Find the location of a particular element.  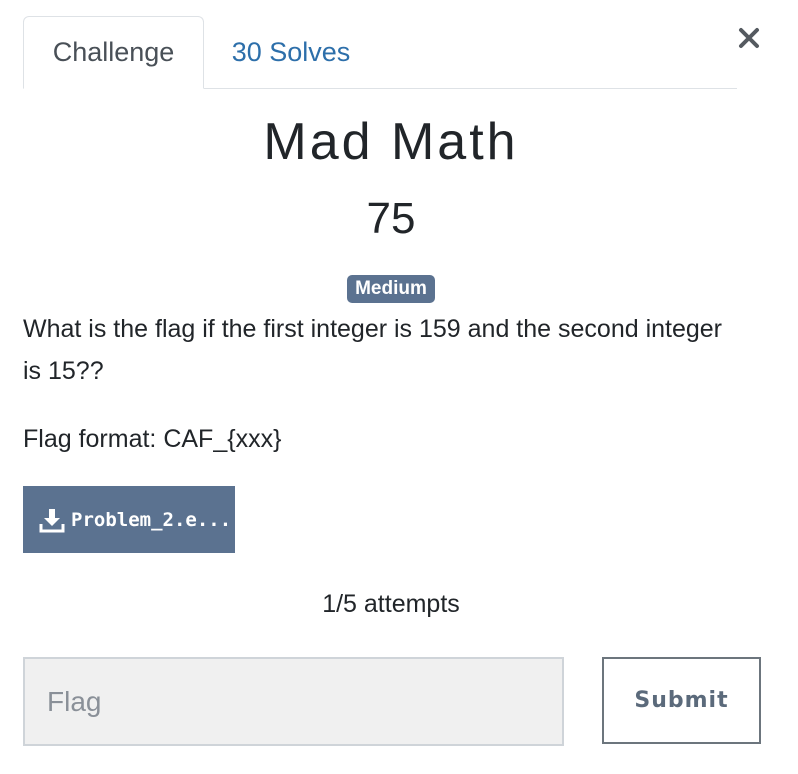

flag-format-text: Flag format: CAF_{xxx} is located at coordinates (152, 439).